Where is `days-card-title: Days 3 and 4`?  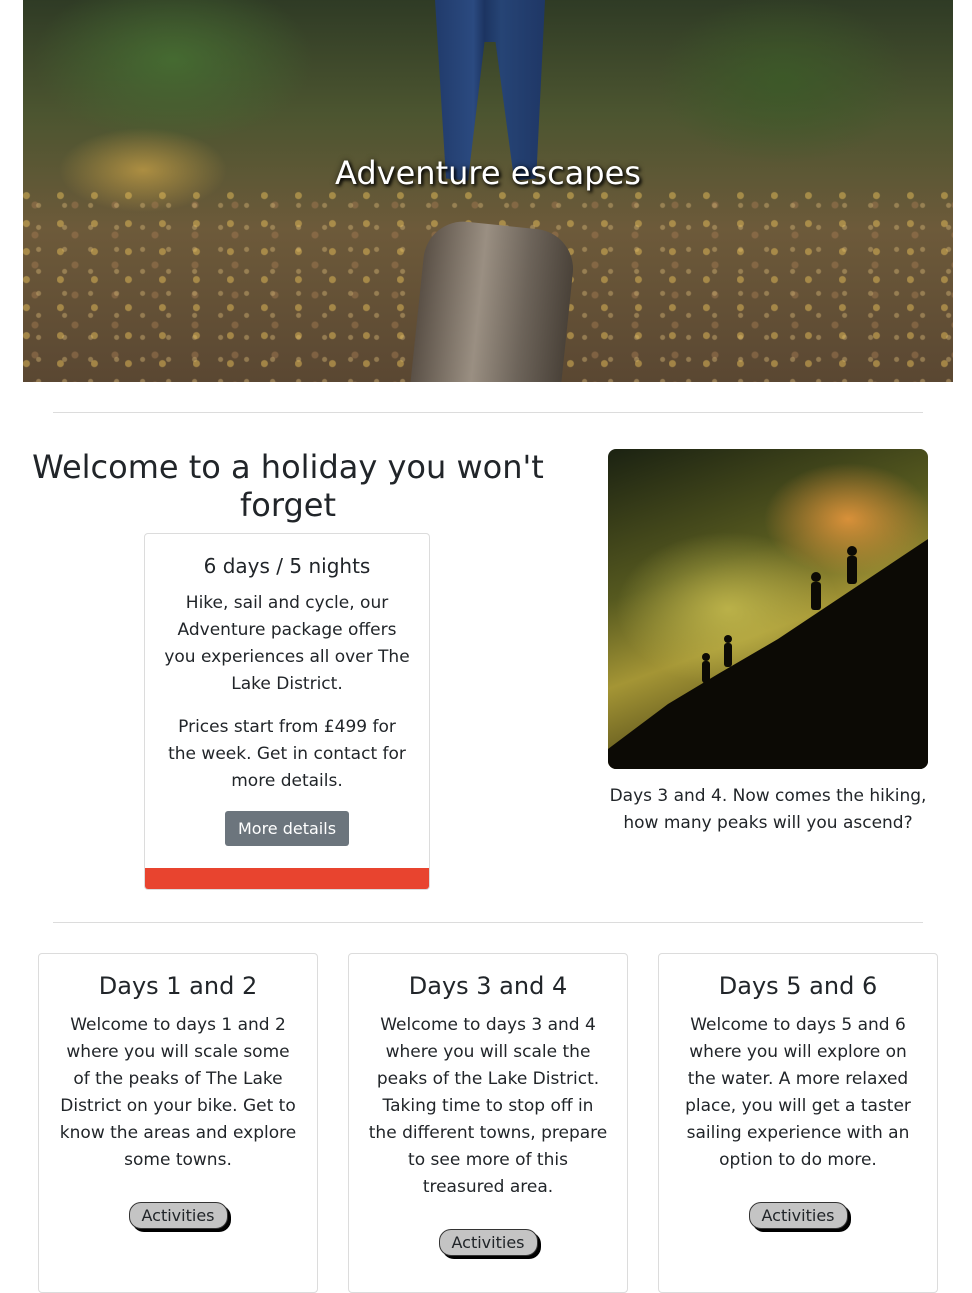 days-card-title: Days 3 and 4 is located at coordinates (488, 986).